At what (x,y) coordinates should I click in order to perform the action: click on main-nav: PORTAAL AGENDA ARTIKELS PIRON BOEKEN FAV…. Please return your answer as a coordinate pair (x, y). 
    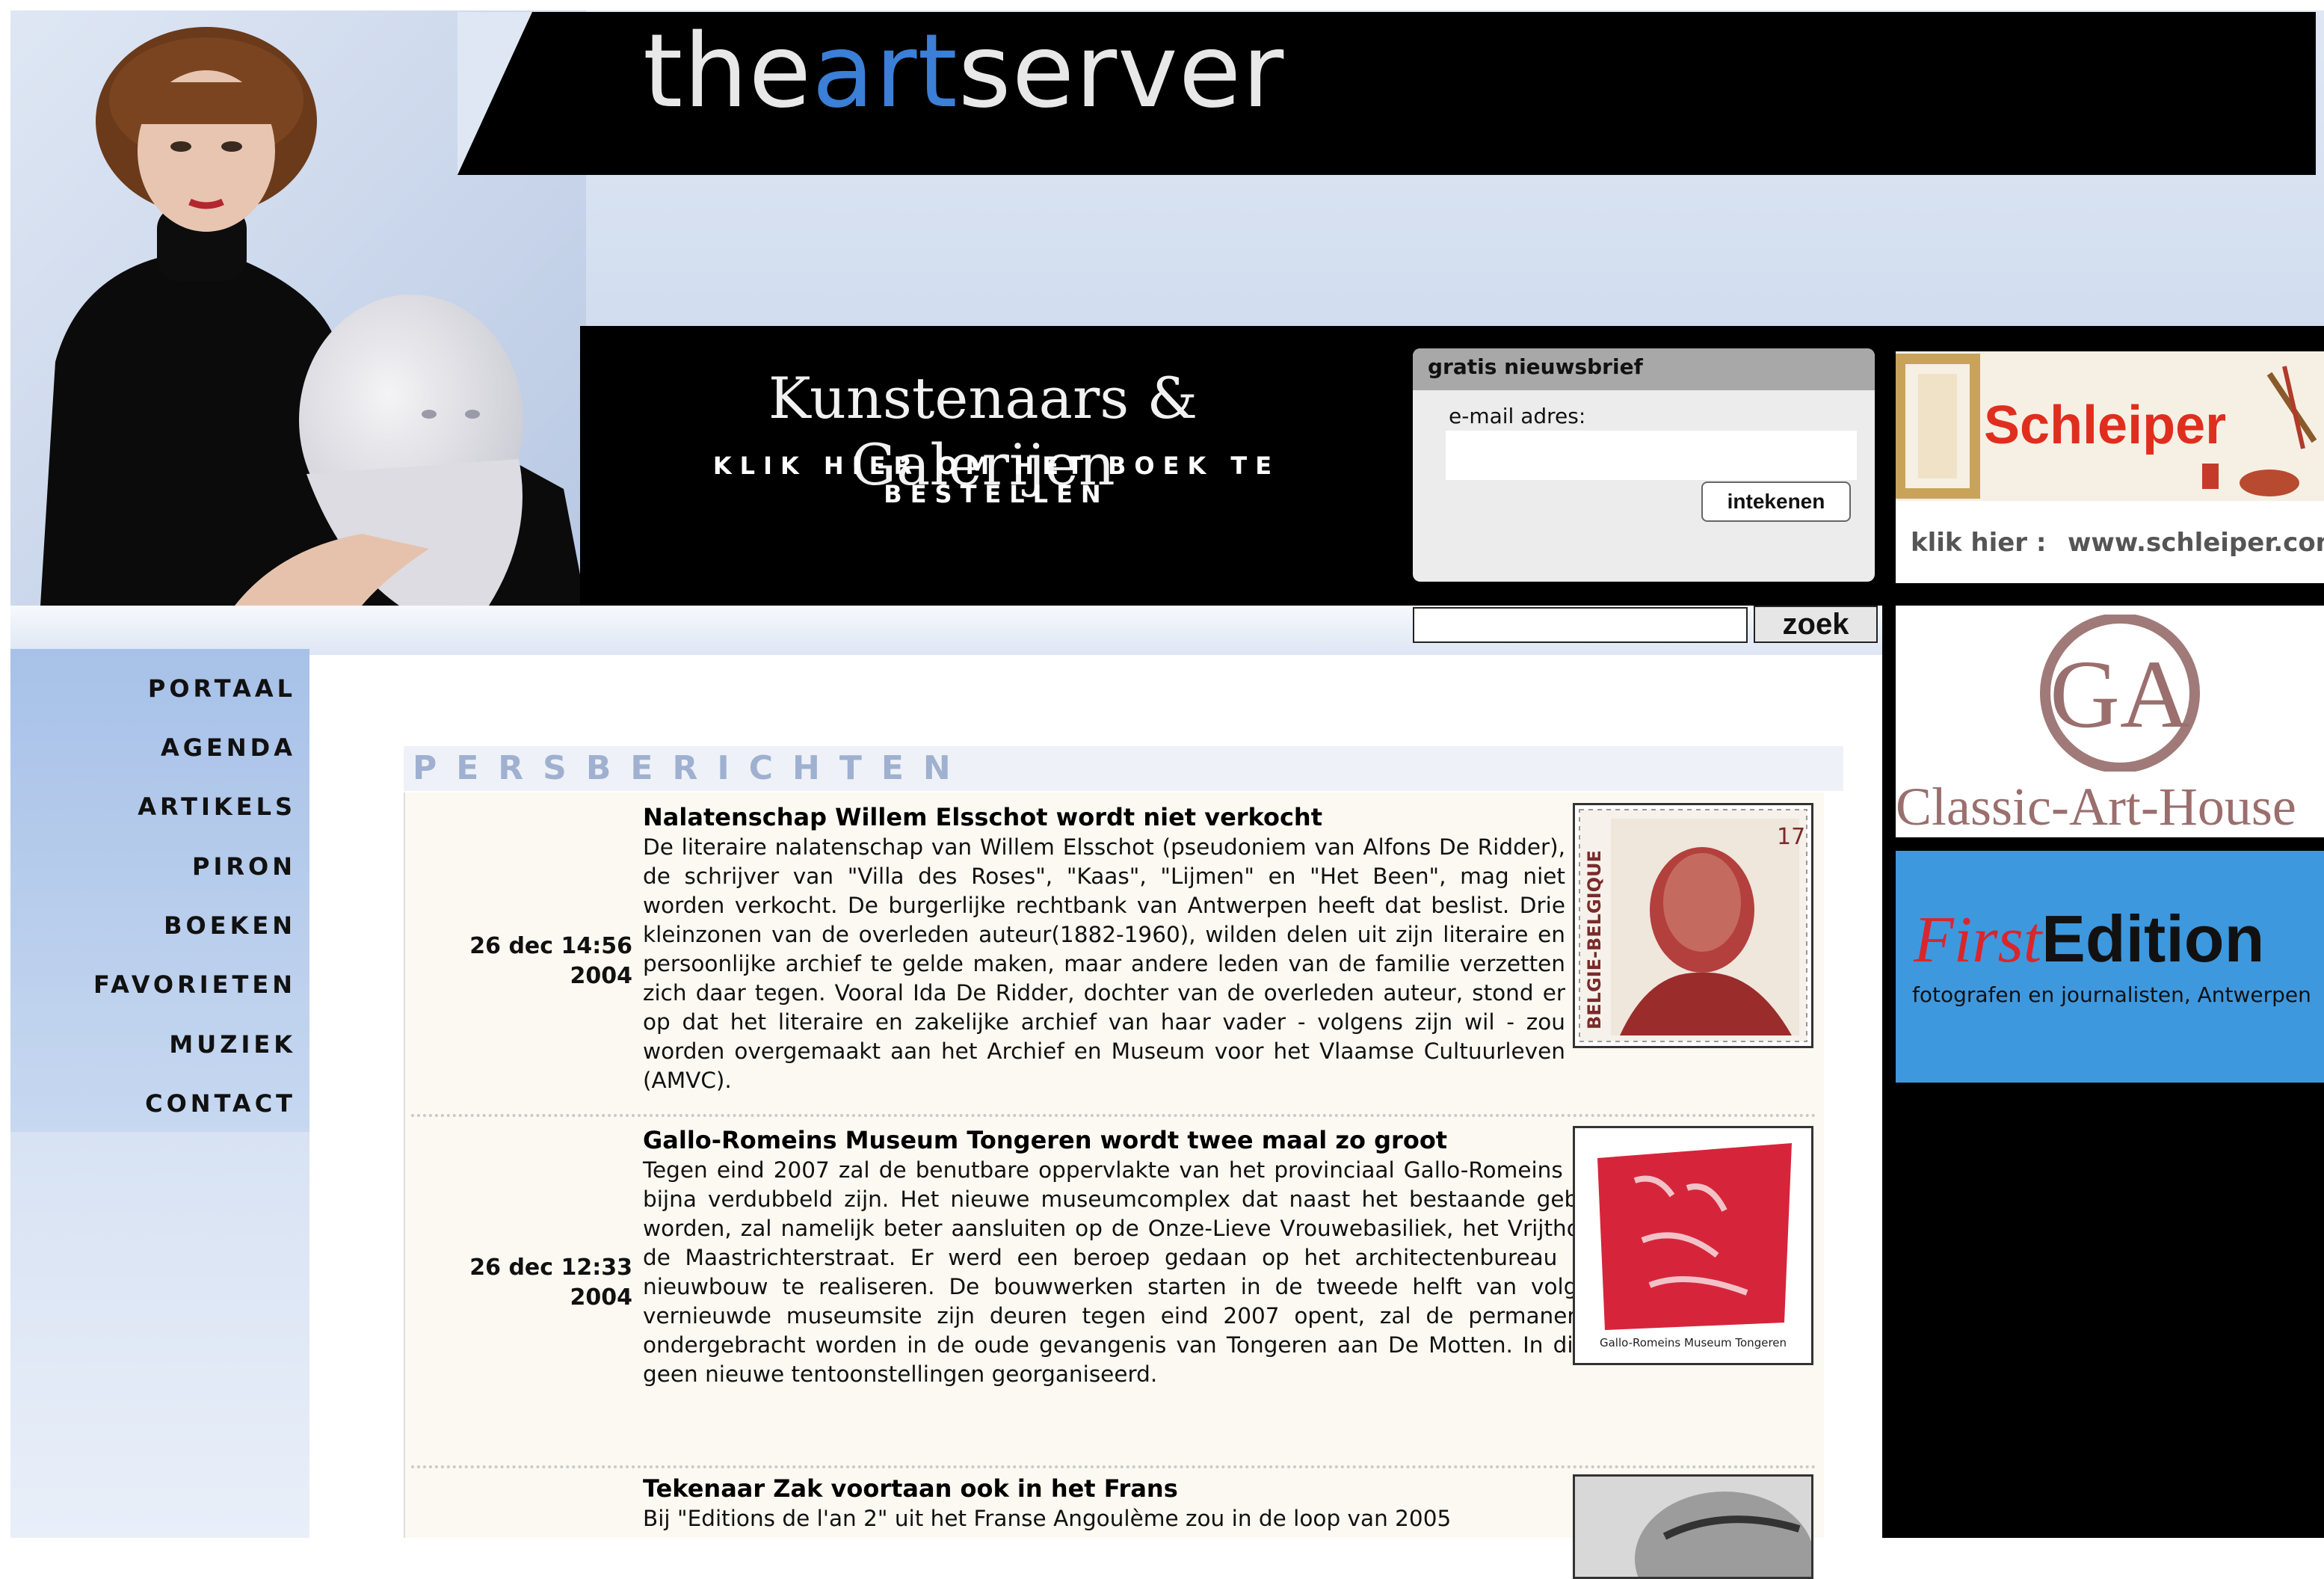
    Looking at the image, I should click on (160, 890).